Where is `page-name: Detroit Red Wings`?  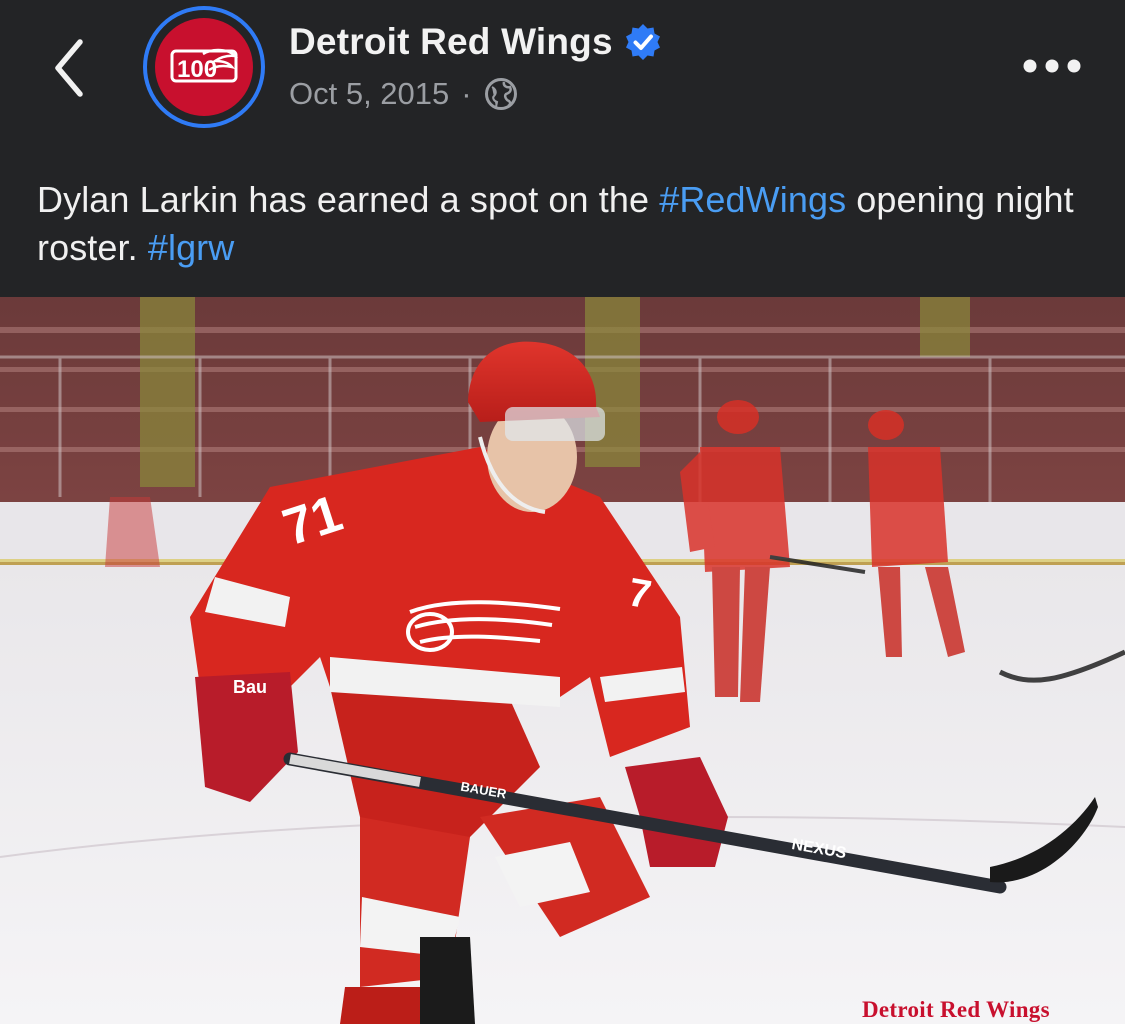
page-name: Detroit Red Wings is located at coordinates (451, 42).